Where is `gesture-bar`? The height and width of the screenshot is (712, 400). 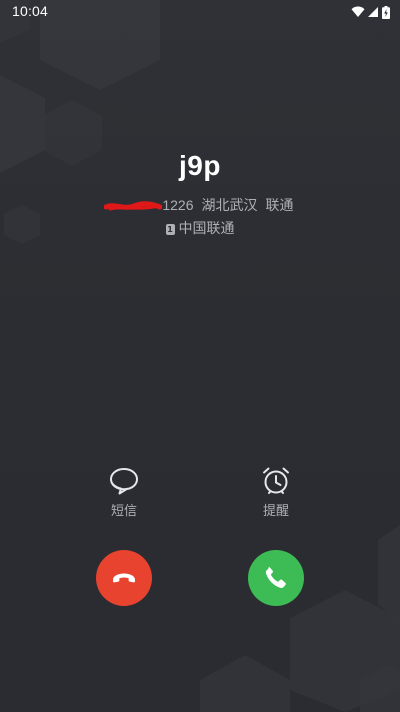 gesture-bar is located at coordinates (200, 701).